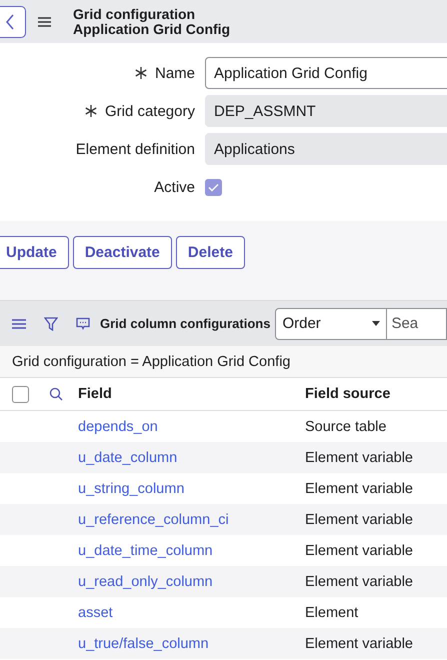 The image size is (447, 660). I want to click on field-label: Grid category, so click(149, 111).